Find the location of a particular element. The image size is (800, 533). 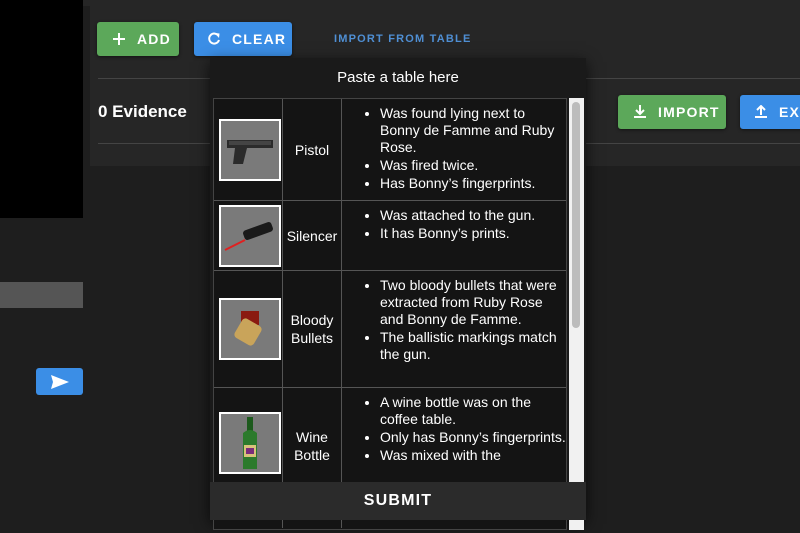

import-button: IMPORT is located at coordinates (672, 112).